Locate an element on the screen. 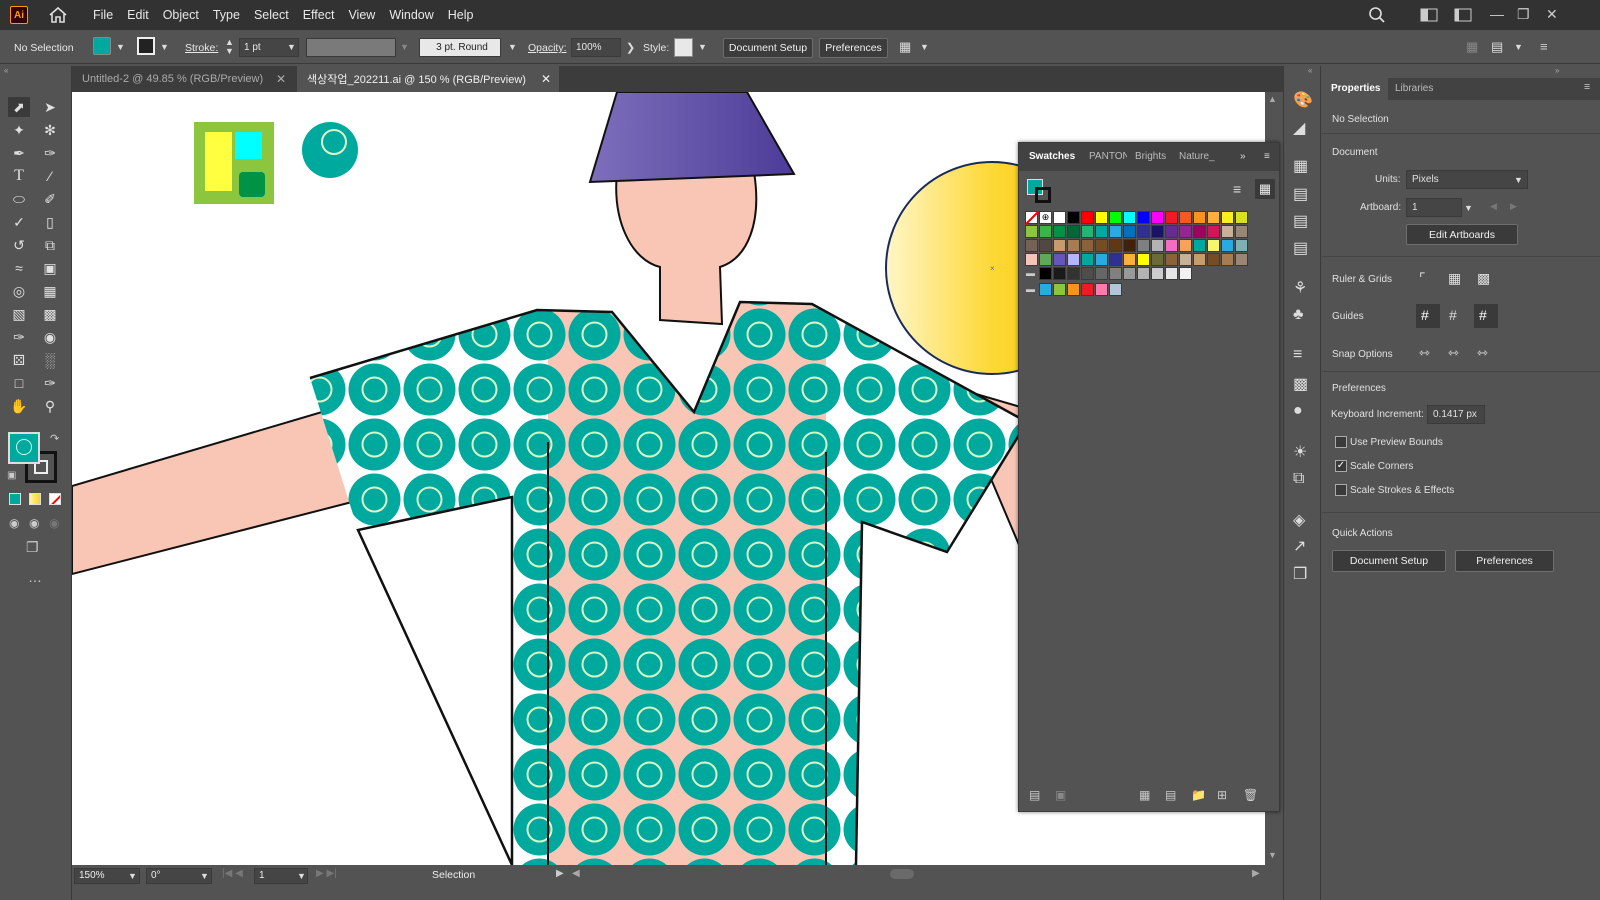 The image size is (1600, 900). blend-tool-icon: ◉ is located at coordinates (50, 337).